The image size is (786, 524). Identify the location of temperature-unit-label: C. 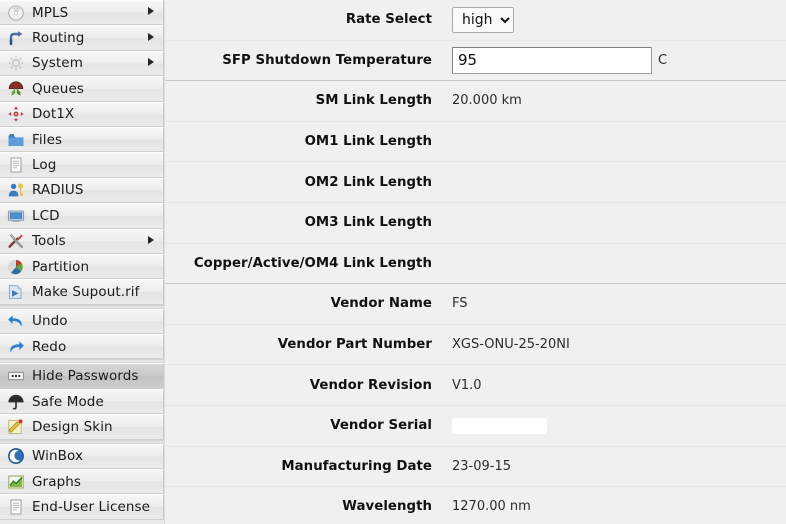
(663, 60).